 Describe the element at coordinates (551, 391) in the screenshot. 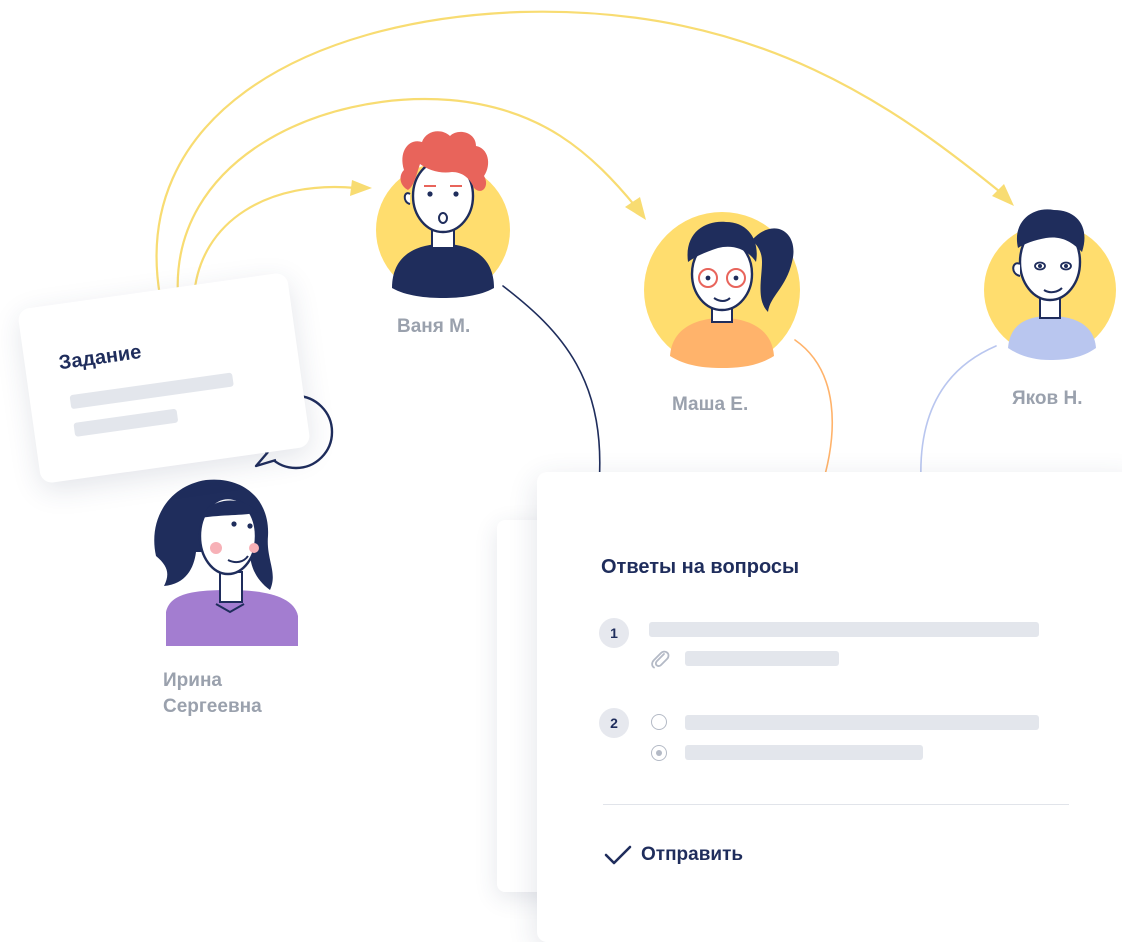

I see `arrow-vanya-to-answers` at that location.